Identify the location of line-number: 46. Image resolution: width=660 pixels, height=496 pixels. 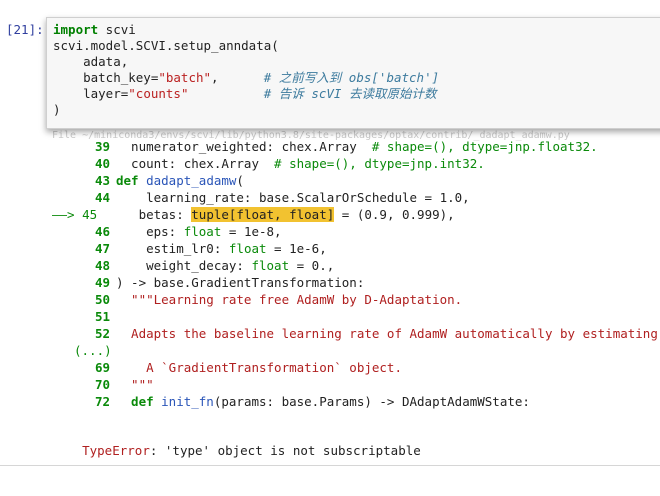
(102, 231).